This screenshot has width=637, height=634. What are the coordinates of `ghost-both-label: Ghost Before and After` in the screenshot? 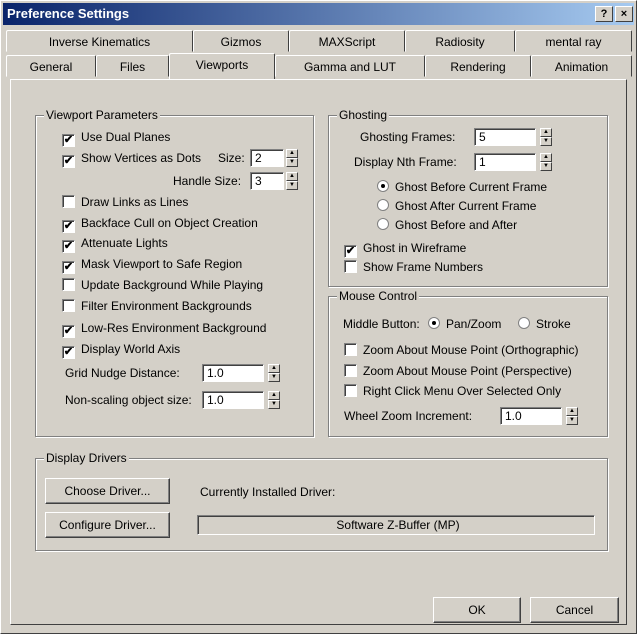 It's located at (456, 225).